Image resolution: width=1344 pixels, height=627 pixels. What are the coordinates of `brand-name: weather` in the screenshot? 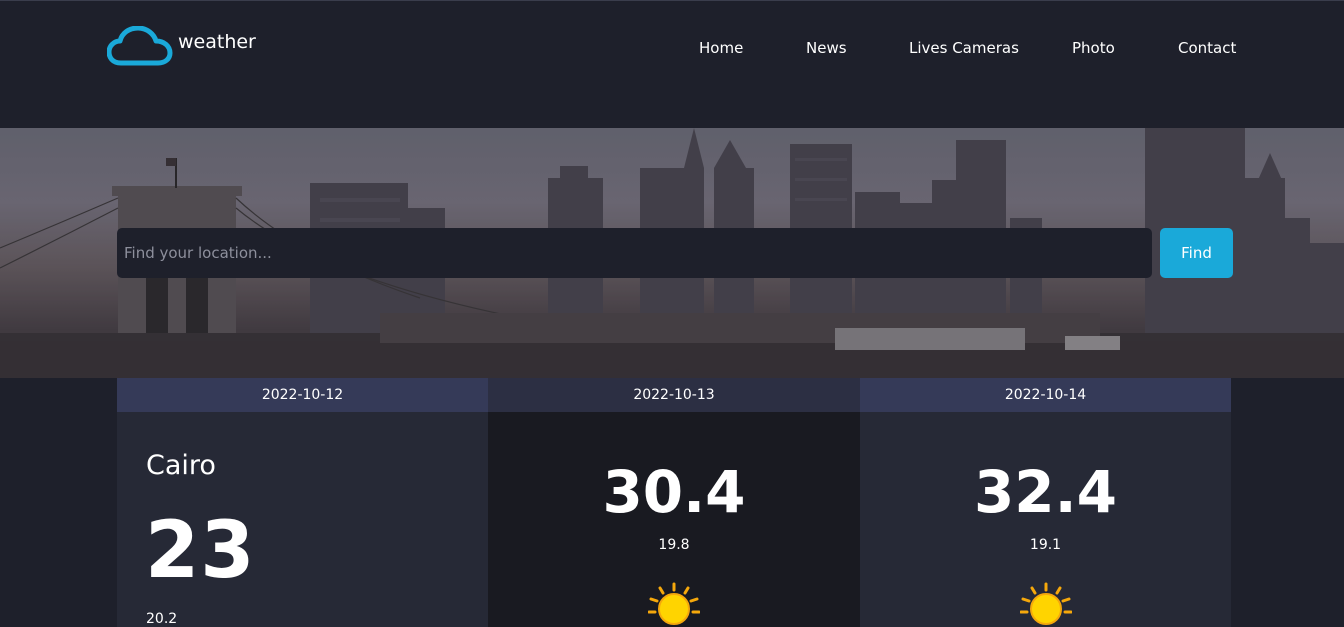 It's located at (217, 42).